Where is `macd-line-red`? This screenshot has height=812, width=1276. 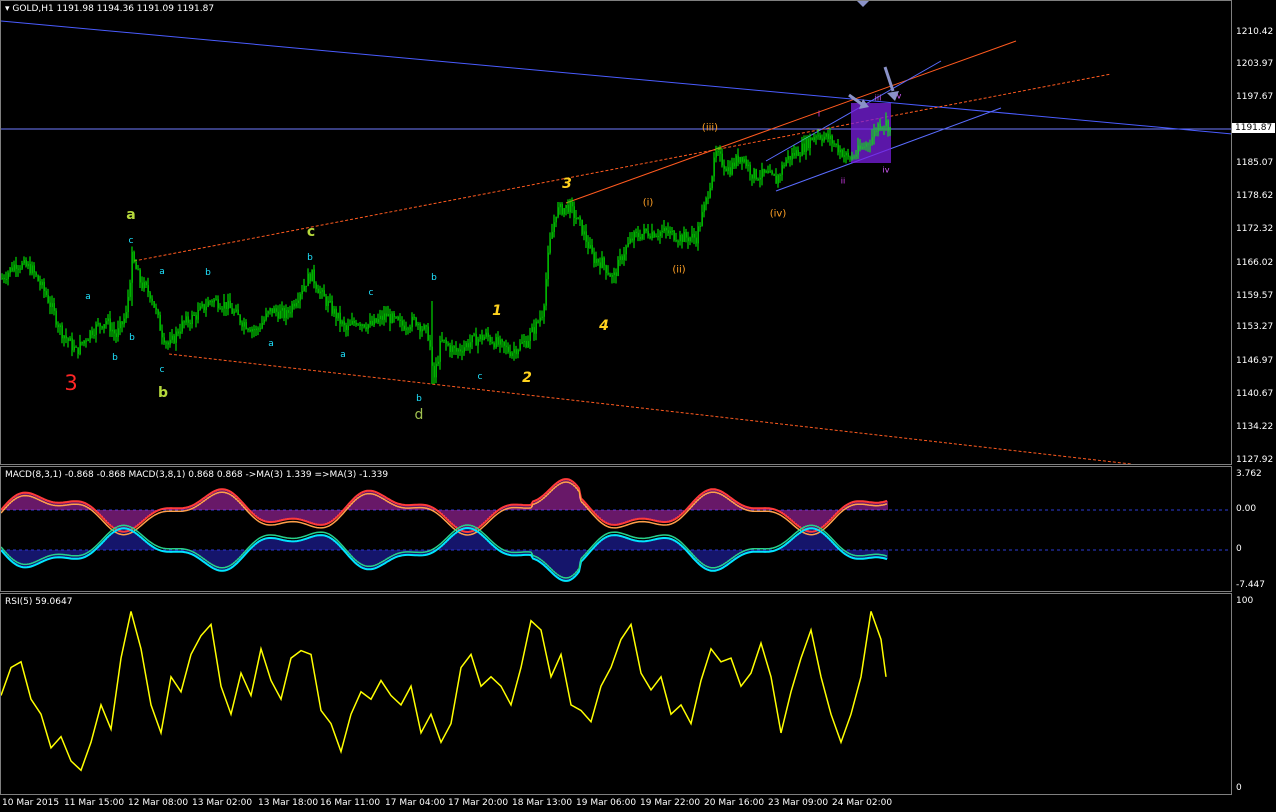
macd-line-red is located at coordinates (444, 506).